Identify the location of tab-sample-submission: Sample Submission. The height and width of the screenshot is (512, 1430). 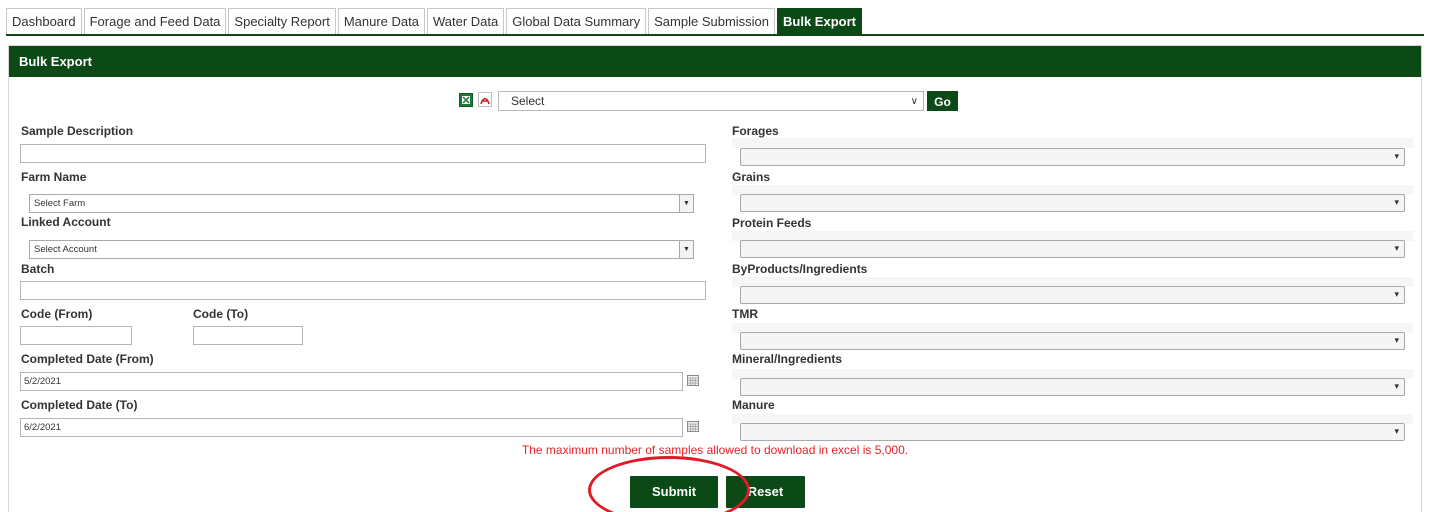
(712, 21).